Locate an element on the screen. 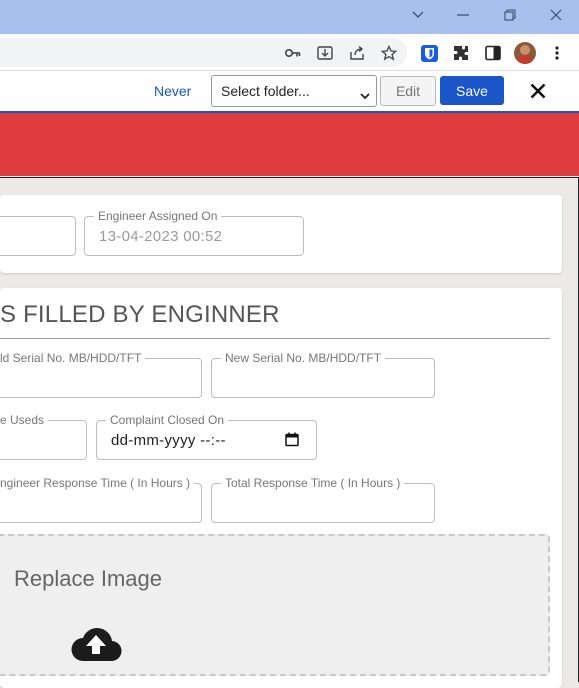 The height and width of the screenshot is (688, 579). star-icon is located at coordinates (389, 53).